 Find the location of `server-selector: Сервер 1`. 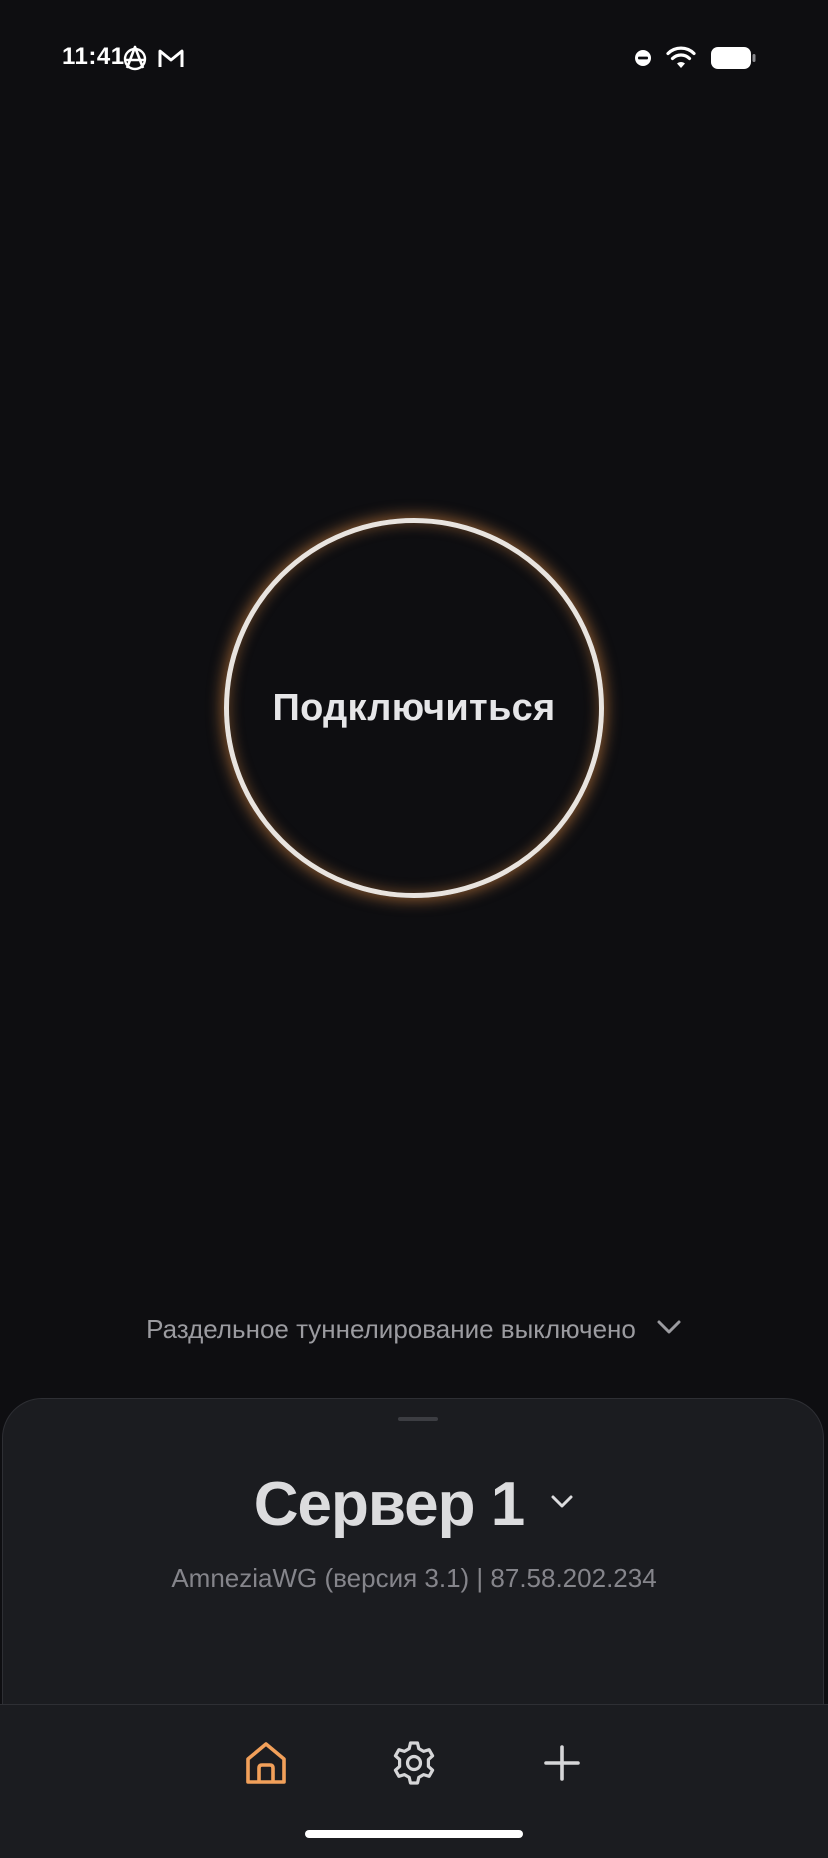

server-selector: Сервер 1 is located at coordinates (414, 1504).